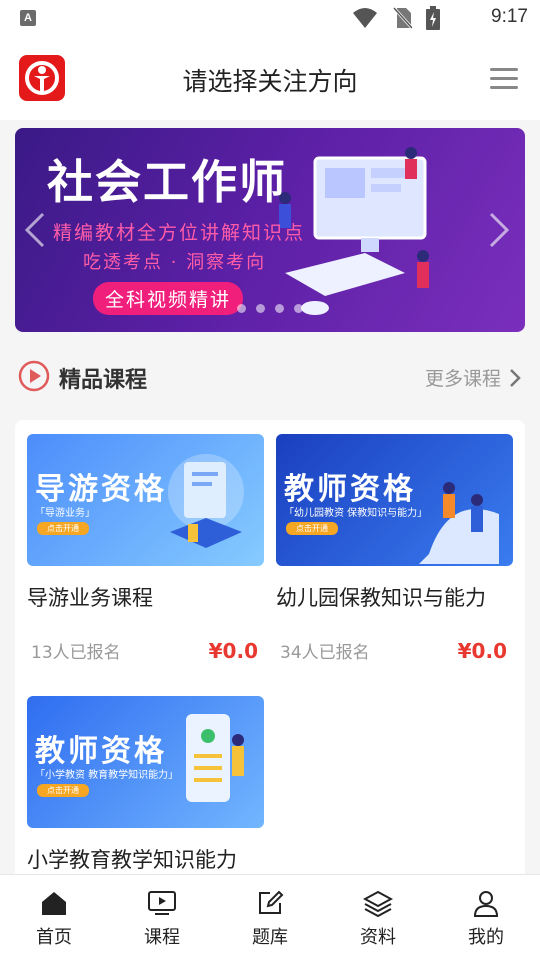 Image resolution: width=540 pixels, height=960 pixels. I want to click on course-thumbnail: 教师资格 「幼儿园教资 保教知识与能力」 点击开通, so click(394, 500).